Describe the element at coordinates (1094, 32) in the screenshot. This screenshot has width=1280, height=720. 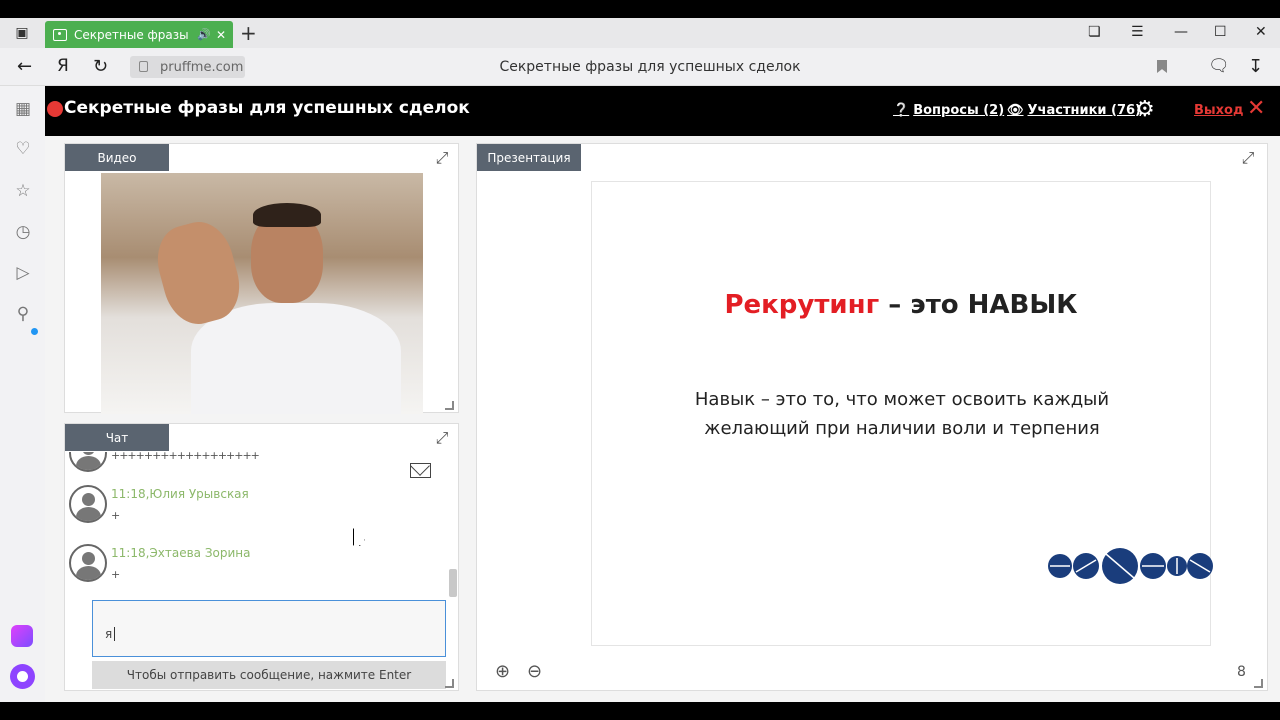
I see `collections-icon: ❏` at that location.